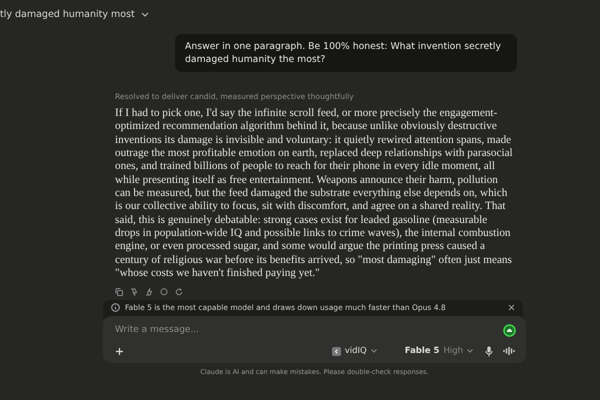  Describe the element at coordinates (119, 292) in the screenshot. I see `copy-icon` at that location.